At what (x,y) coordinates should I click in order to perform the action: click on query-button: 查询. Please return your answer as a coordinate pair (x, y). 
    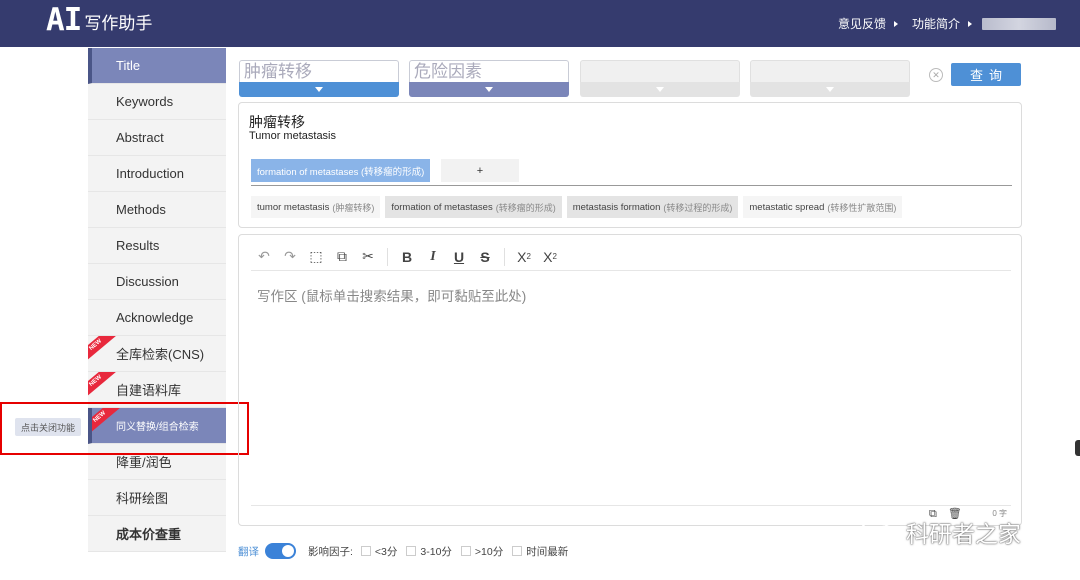
    Looking at the image, I should click on (986, 74).